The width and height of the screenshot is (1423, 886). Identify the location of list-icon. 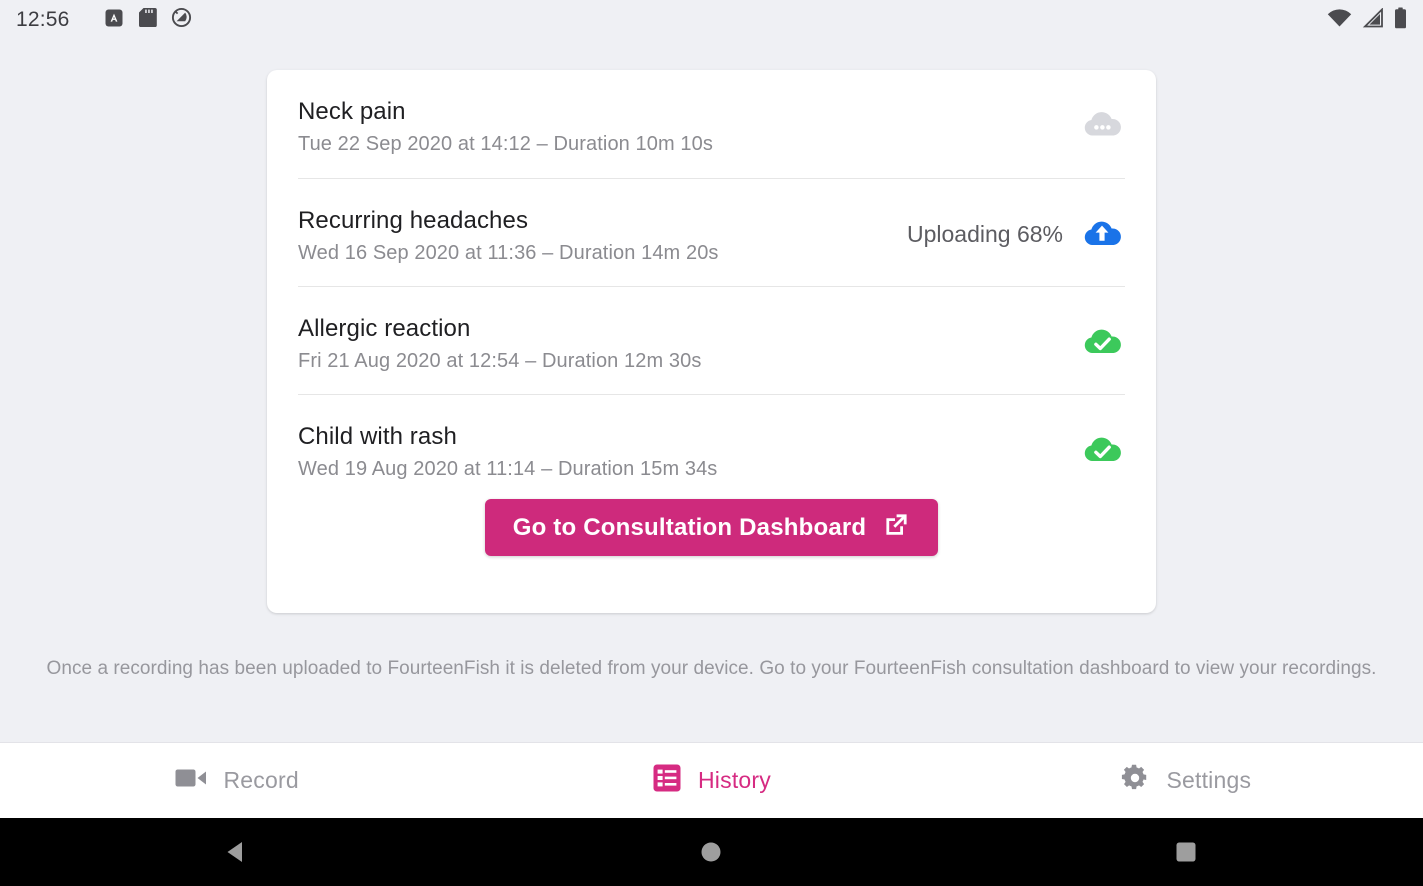
(667, 780).